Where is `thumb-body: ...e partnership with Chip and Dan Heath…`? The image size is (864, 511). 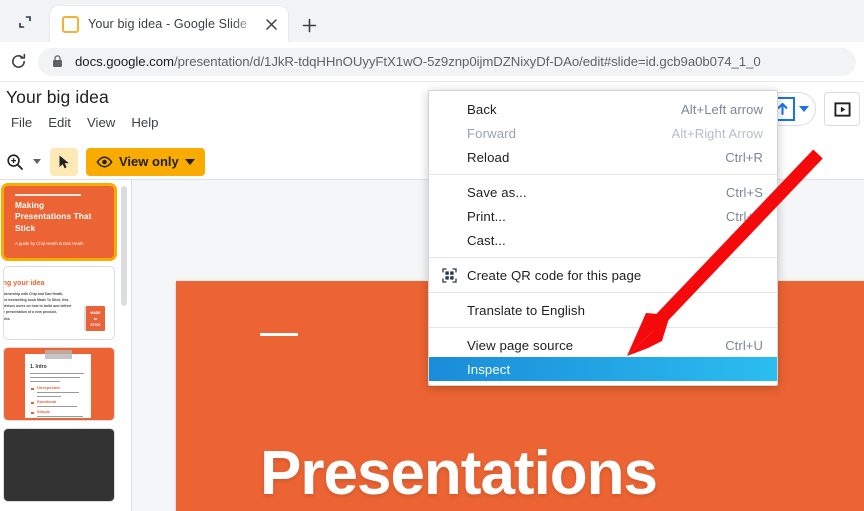
thumb-body: ...e partnership with Chip and Dan Heath… is located at coordinates (38, 306).